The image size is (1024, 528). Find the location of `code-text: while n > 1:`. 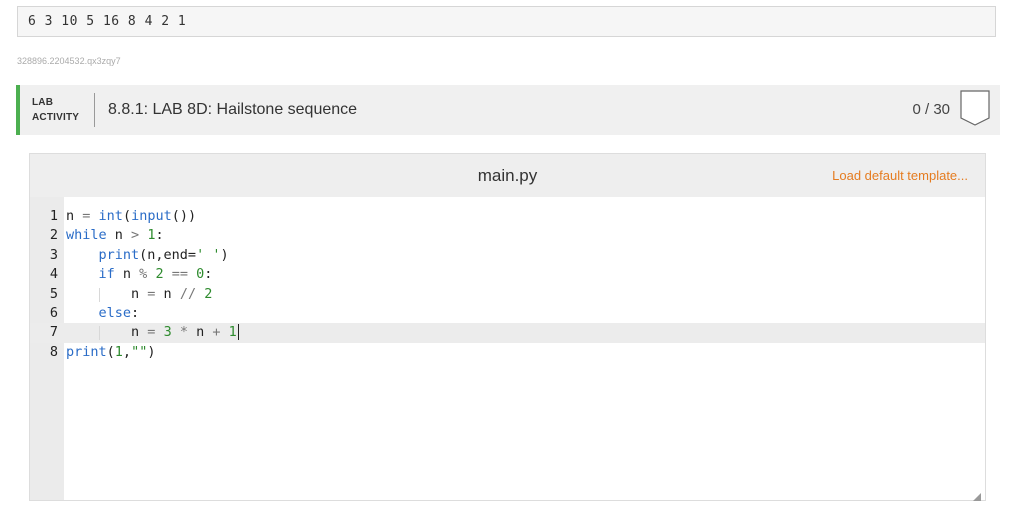

code-text: while n > 1: is located at coordinates (115, 235).